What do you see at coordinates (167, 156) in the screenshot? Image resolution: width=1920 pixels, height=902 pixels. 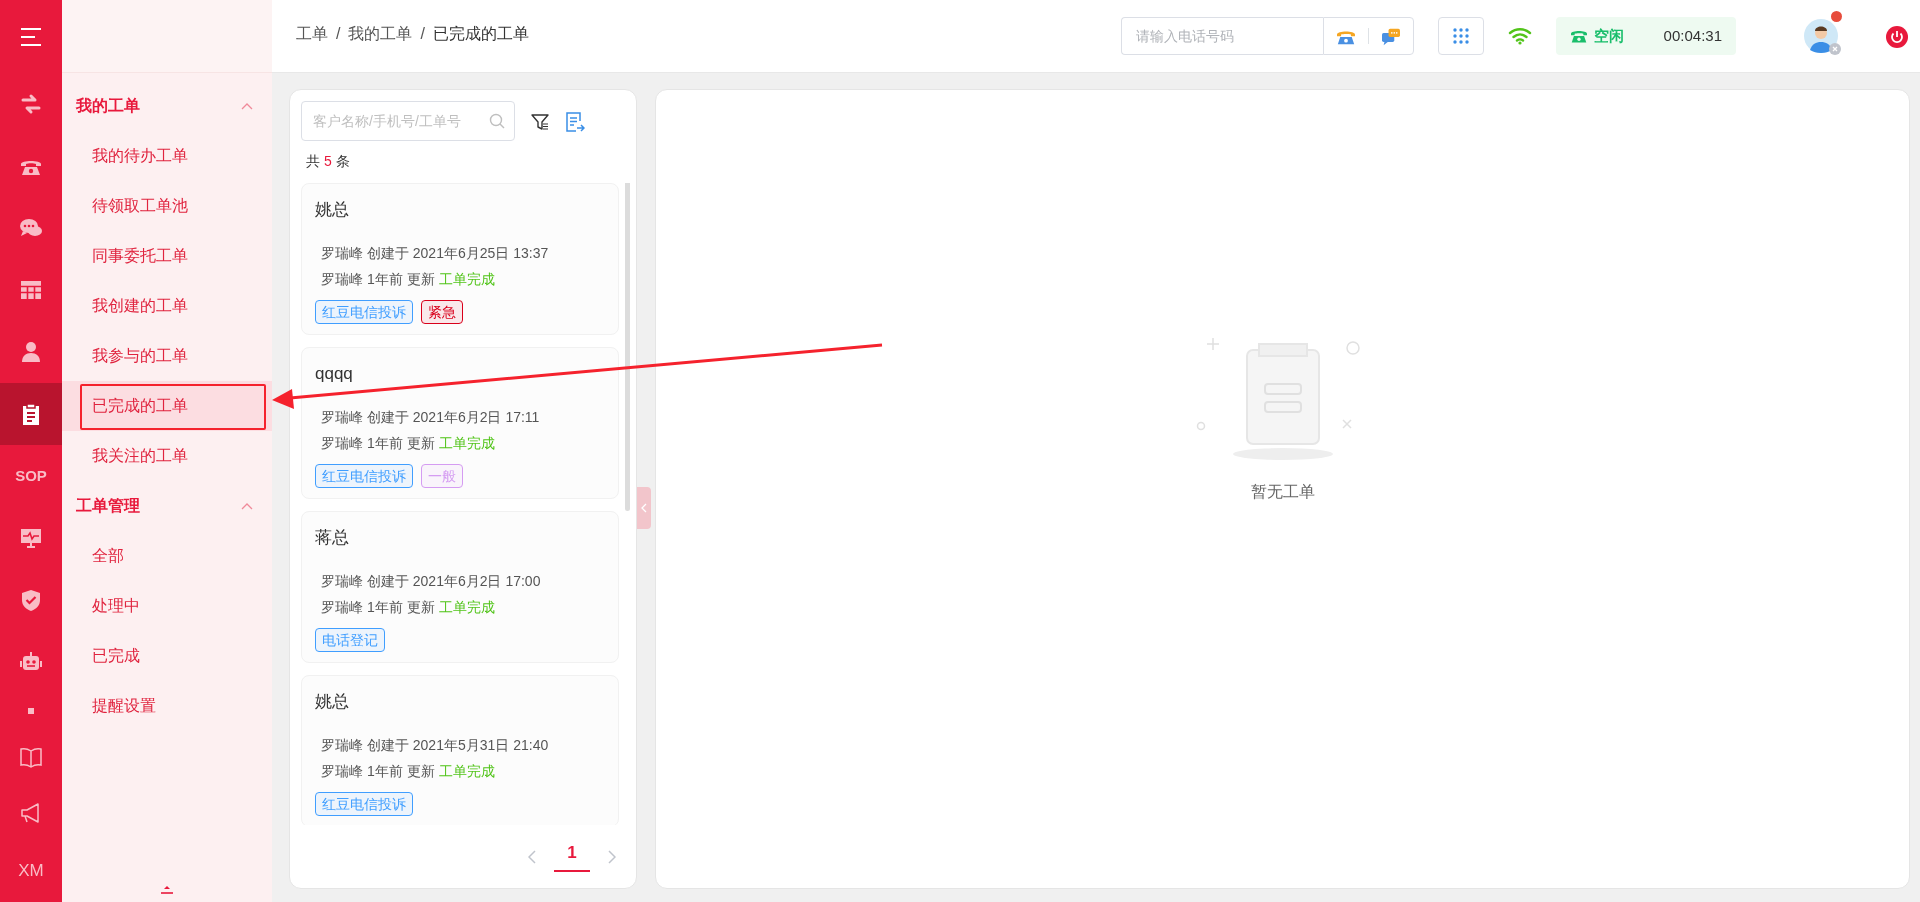 I see `sidebar-item: 我的待办工单` at bounding box center [167, 156].